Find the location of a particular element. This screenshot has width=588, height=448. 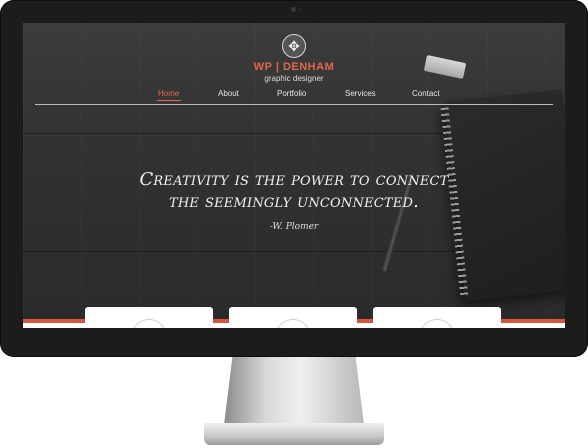

quote-author: -W. Plomer is located at coordinates (294, 227).